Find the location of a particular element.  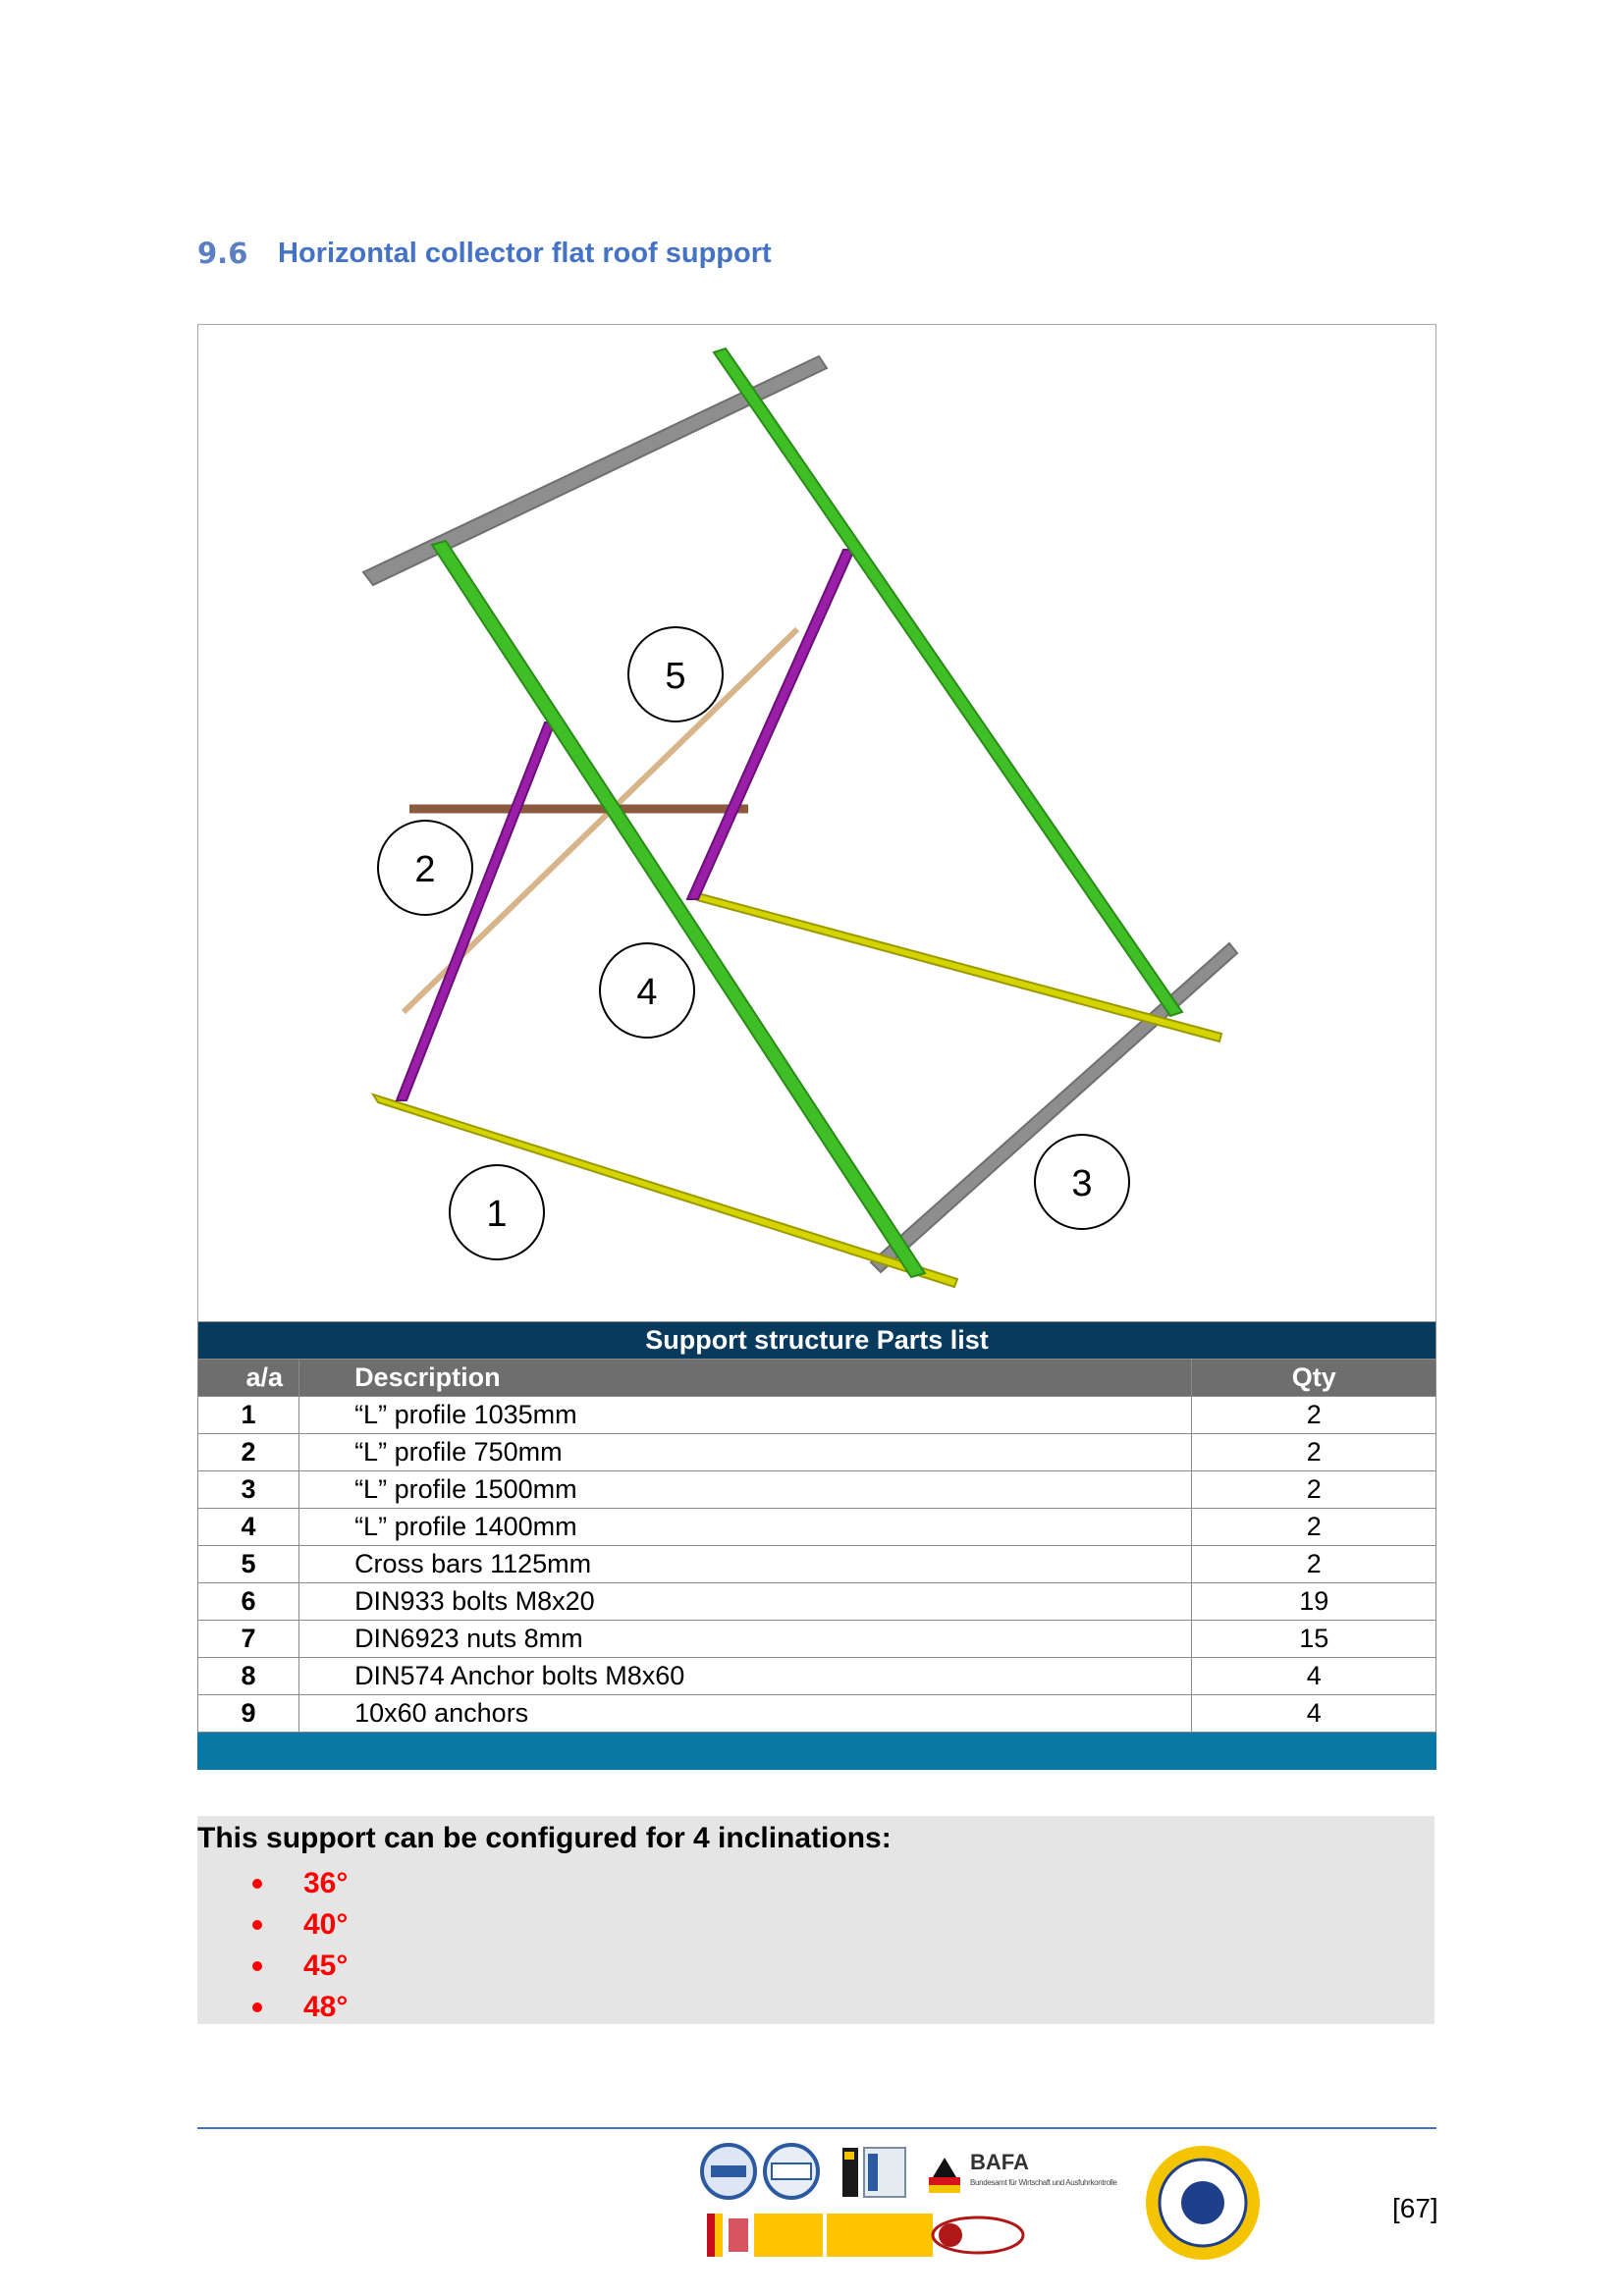

table-row: 6 DIN933 bolts M8x20 19 is located at coordinates (816, 1602).